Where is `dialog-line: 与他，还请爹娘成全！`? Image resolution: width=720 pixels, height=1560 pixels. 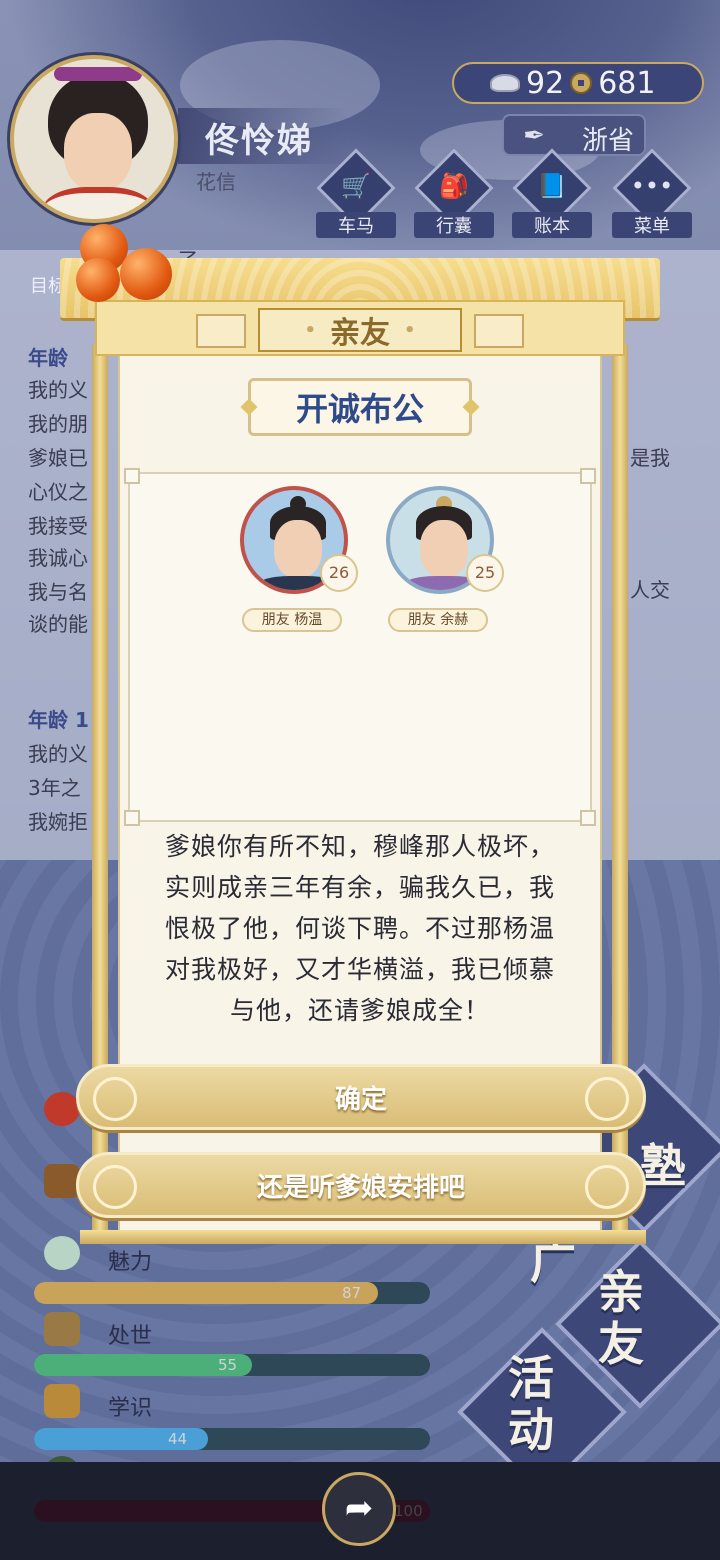 dialog-line: 与他，还请爹娘成全！ is located at coordinates (359, 1010).